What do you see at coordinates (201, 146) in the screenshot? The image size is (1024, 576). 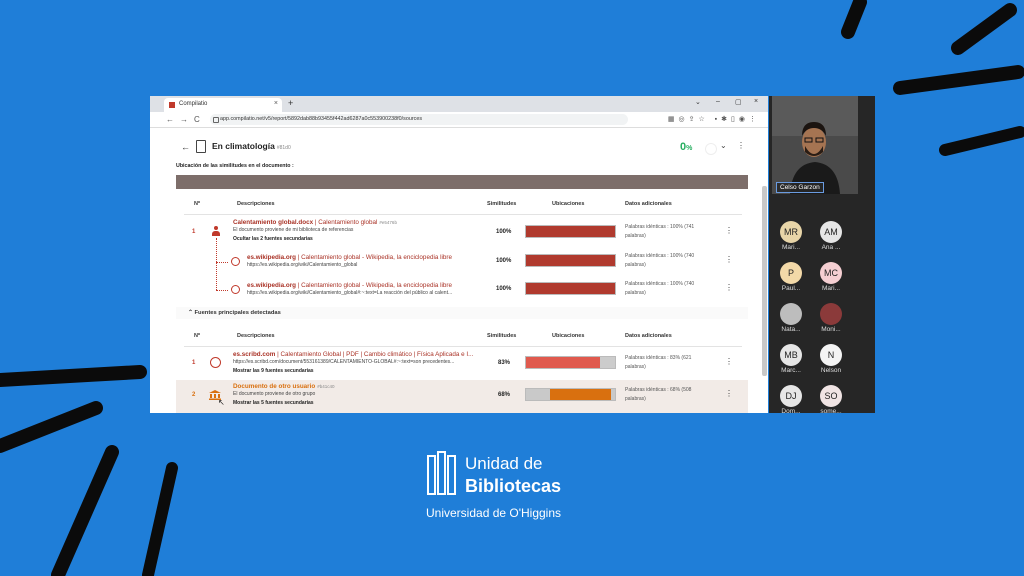 I see `document-icon` at bounding box center [201, 146].